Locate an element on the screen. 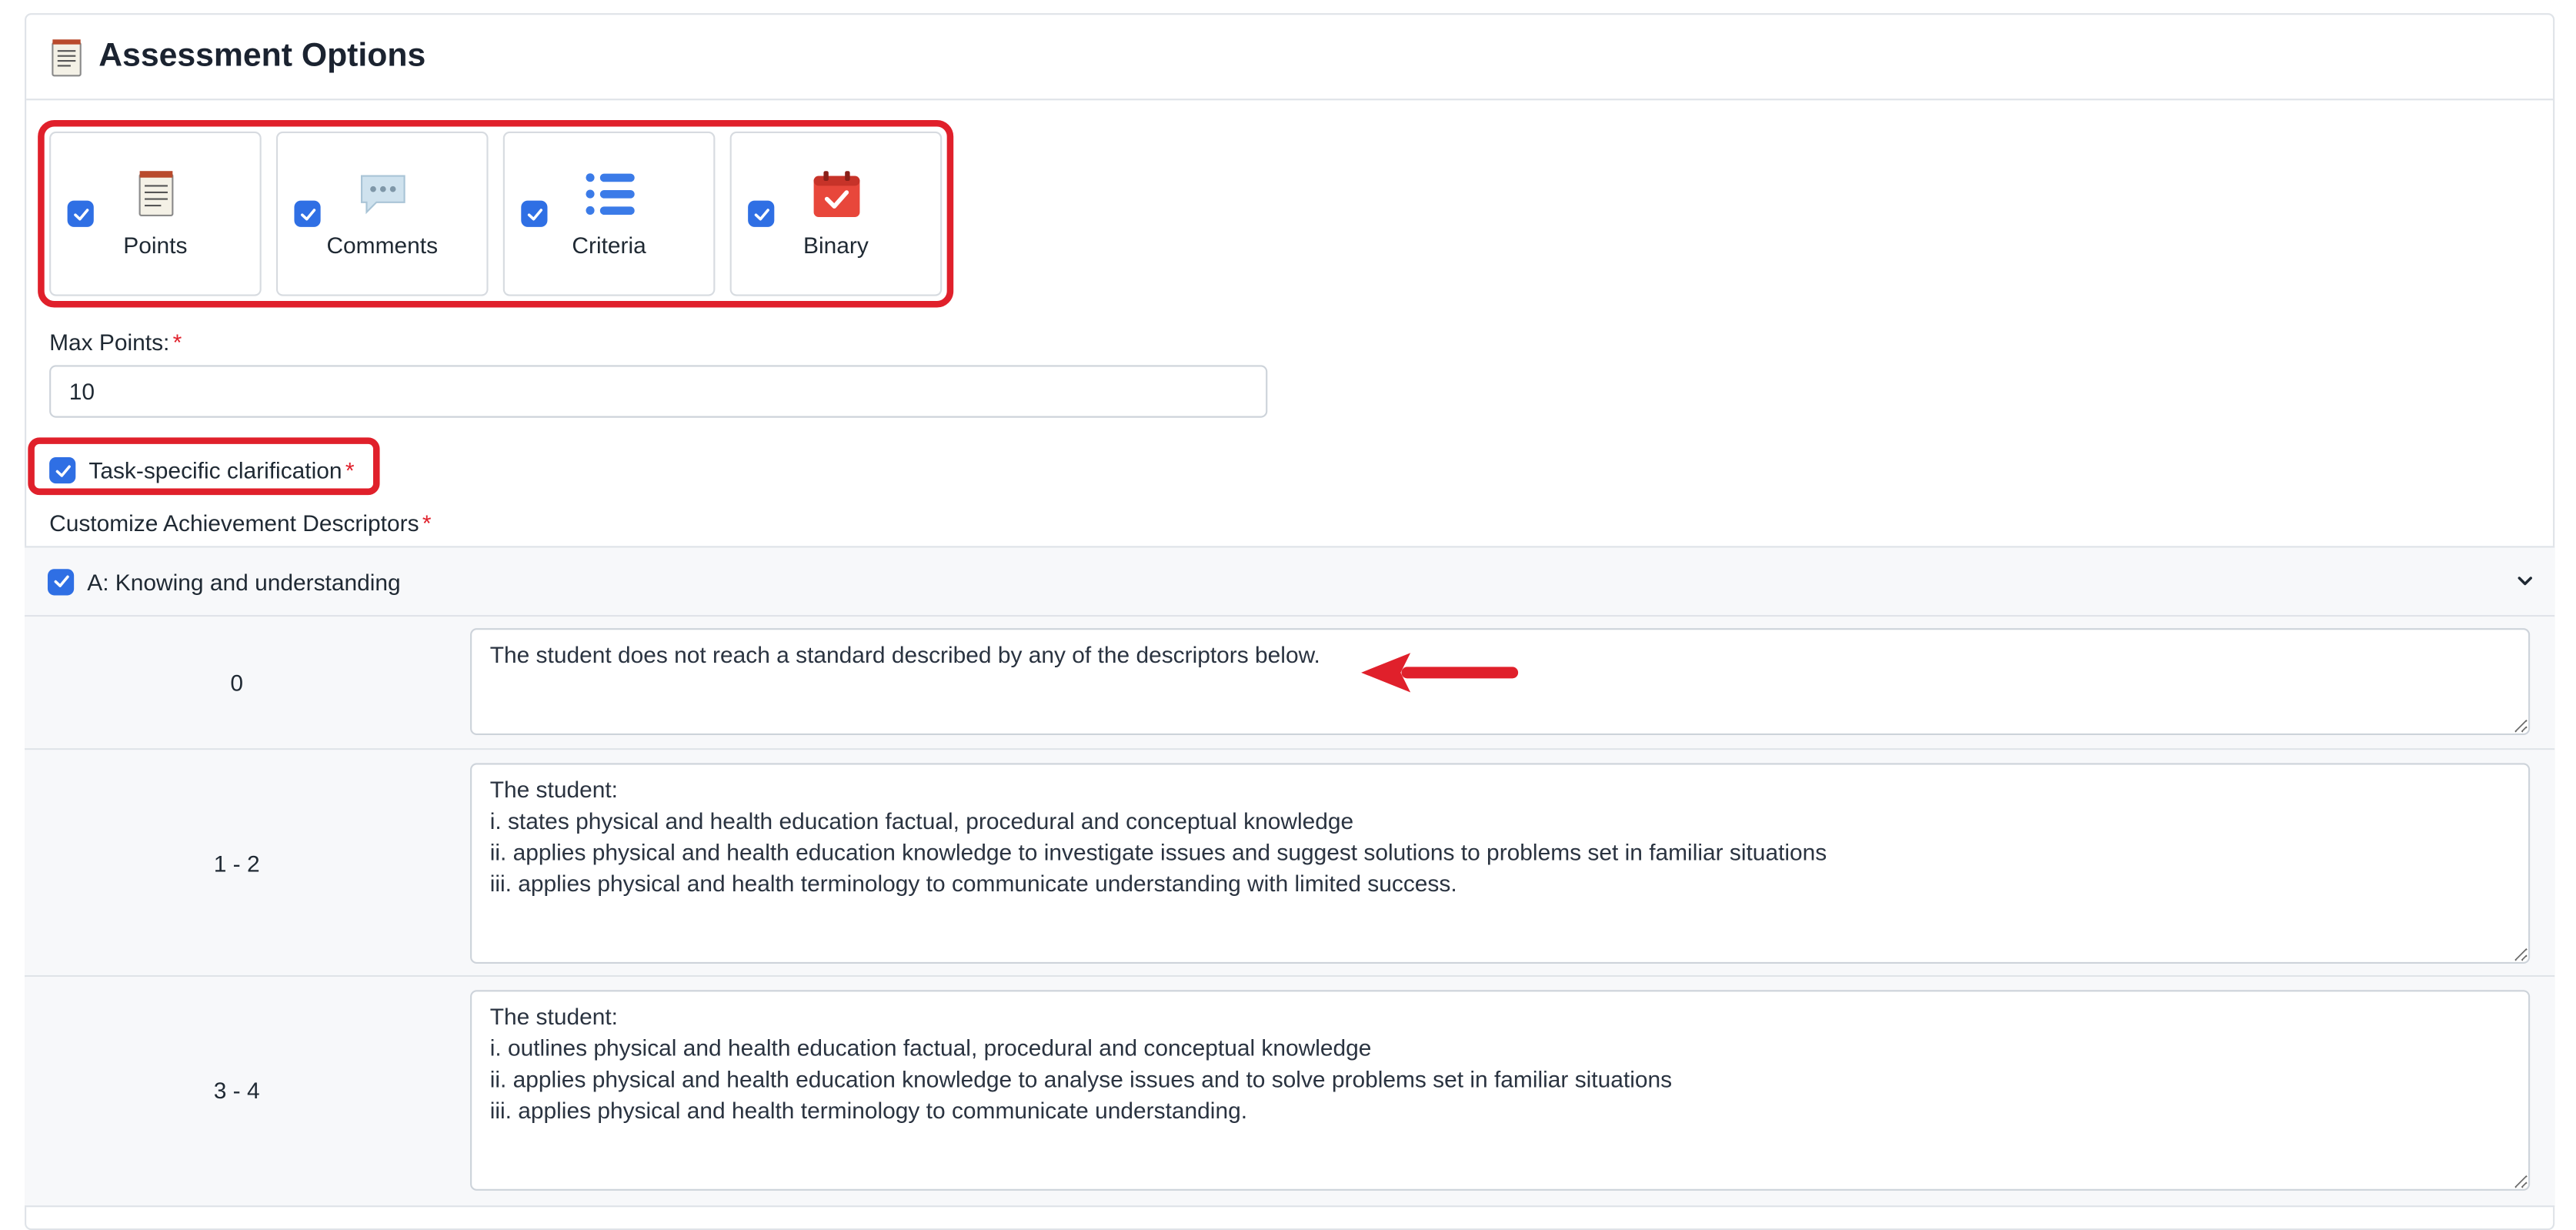  descriptors-label: Customize Achievement Descriptors * is located at coordinates (240, 523).